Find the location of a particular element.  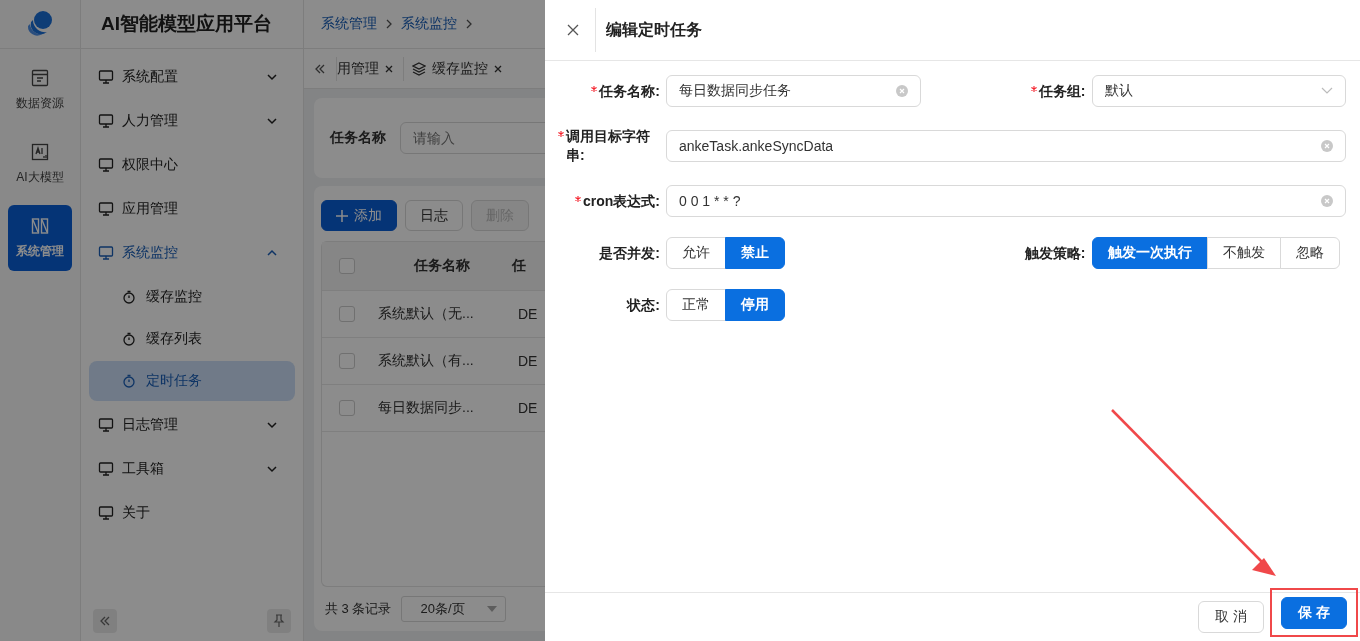

menu-item: 系统配置 is located at coordinates (192, 77).